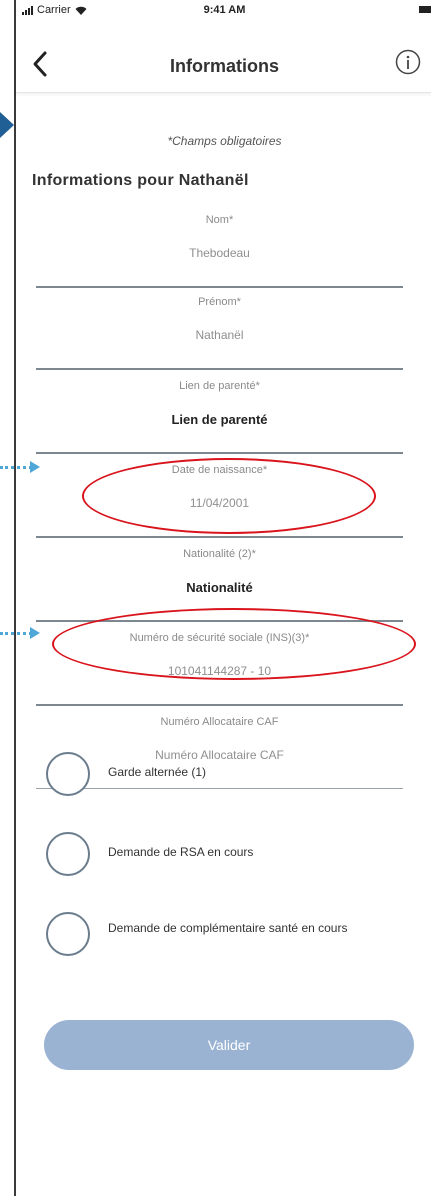 This screenshot has height=1196, width=431. Describe the element at coordinates (234, 644) in the screenshot. I see `annotation-highlight-secu` at that location.